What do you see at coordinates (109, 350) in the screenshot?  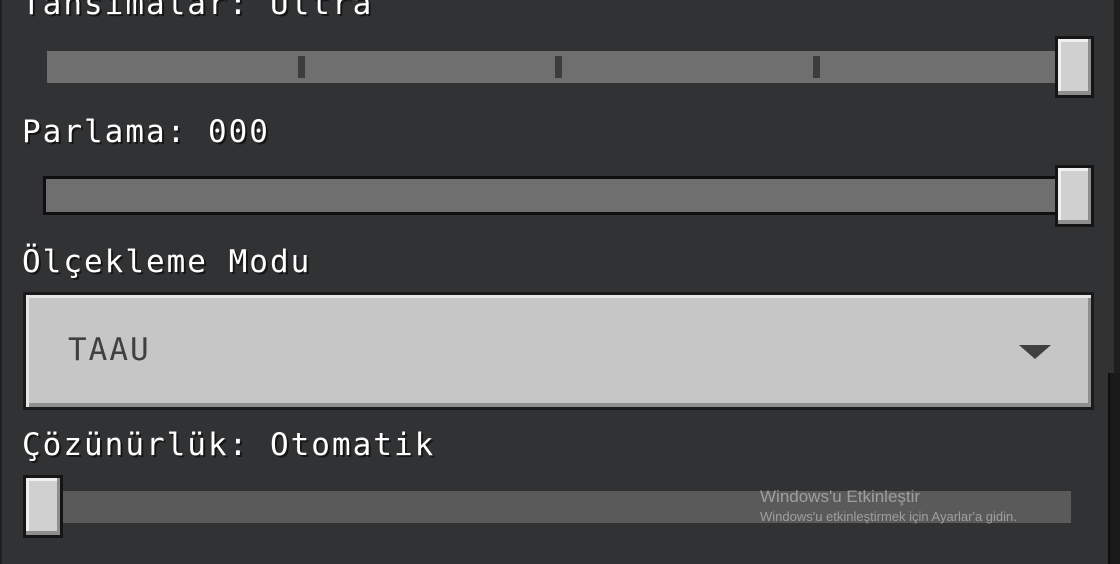 I see `upscaling-mode-value: TAAU` at bounding box center [109, 350].